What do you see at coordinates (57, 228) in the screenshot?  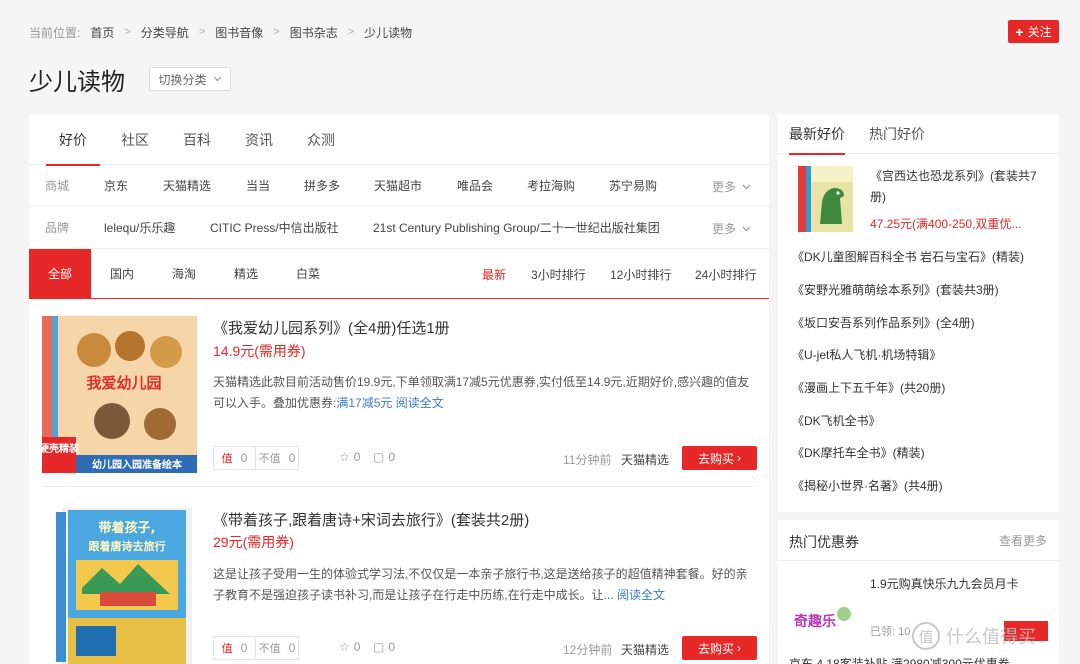 I see `brand-filter-label: 品牌` at bounding box center [57, 228].